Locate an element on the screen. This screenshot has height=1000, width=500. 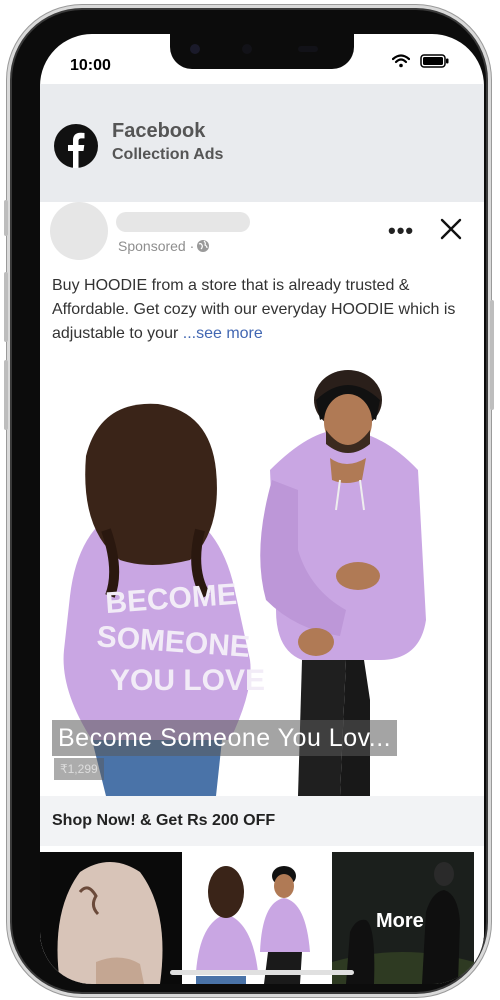
battery-icon is located at coordinates (434, 61).